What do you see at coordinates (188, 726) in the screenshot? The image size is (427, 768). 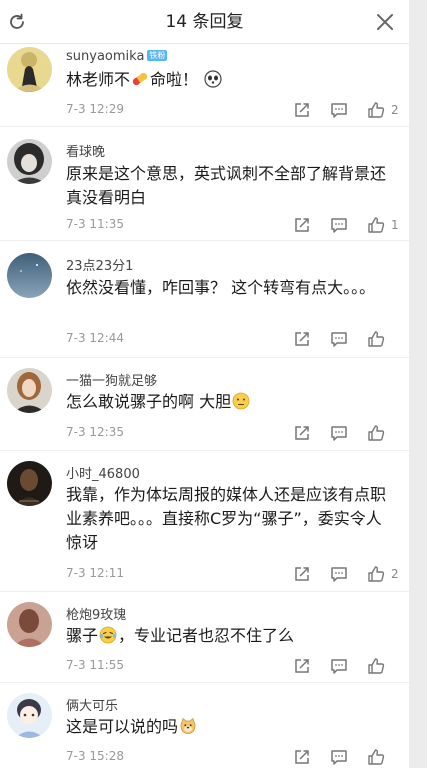 I see `doge-icon` at bounding box center [188, 726].